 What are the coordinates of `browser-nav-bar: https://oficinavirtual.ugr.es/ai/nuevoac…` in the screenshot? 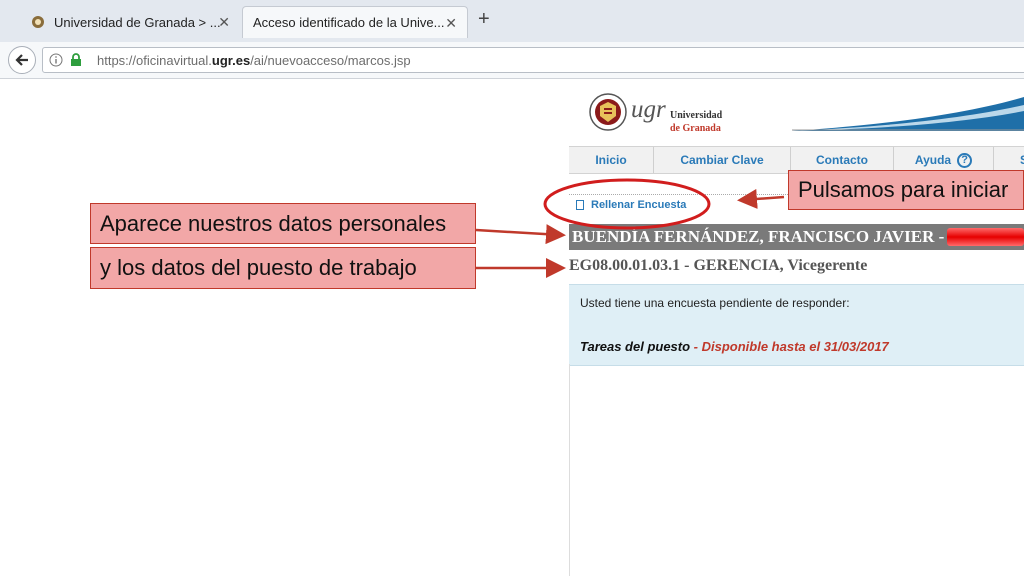 It's located at (512, 60).